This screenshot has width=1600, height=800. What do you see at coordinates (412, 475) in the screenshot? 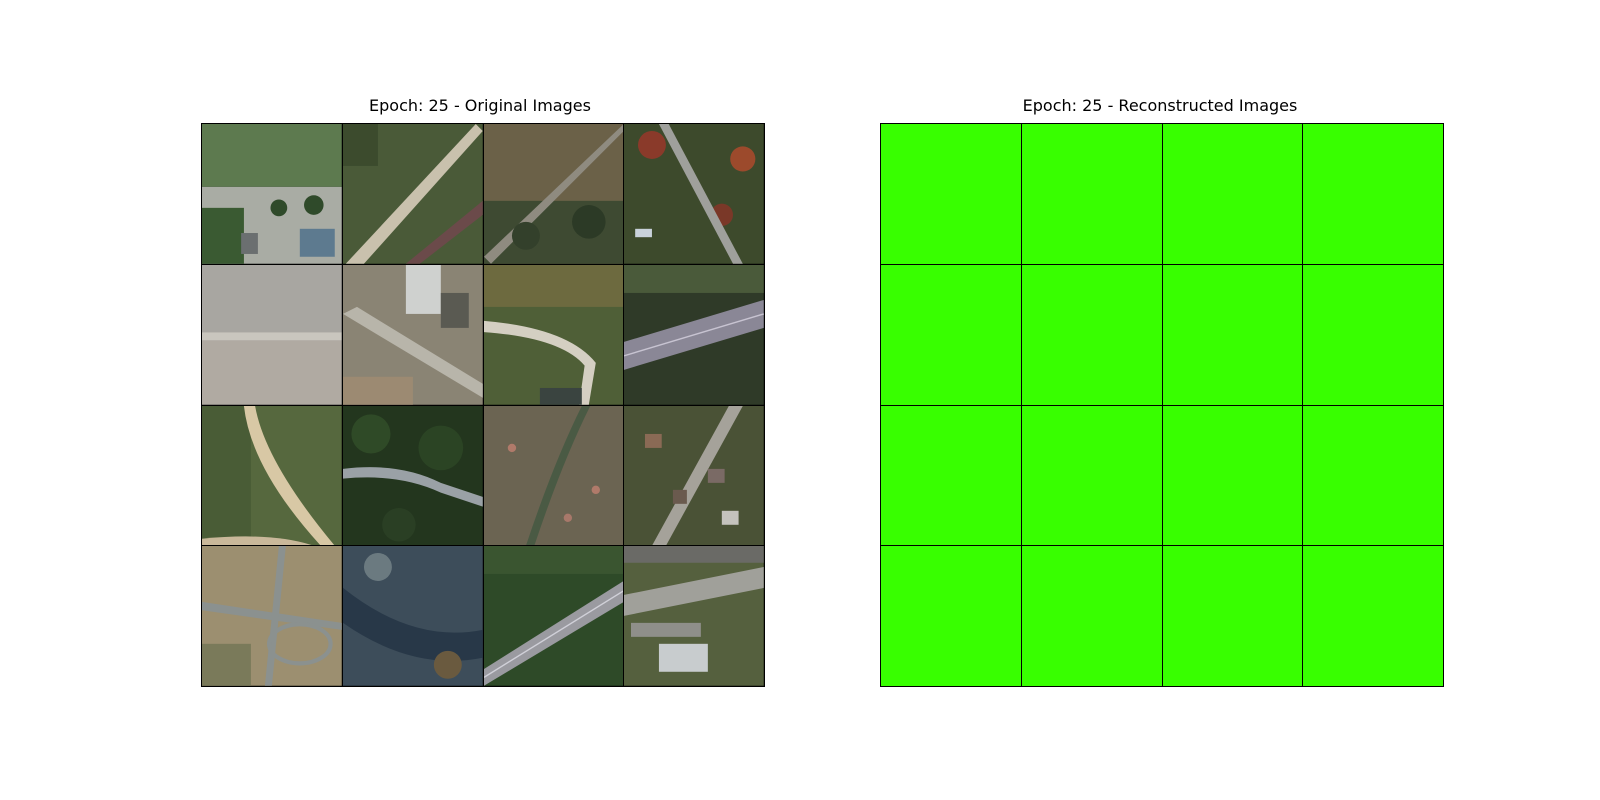
I see `image-tile-dense-forest` at bounding box center [412, 475].